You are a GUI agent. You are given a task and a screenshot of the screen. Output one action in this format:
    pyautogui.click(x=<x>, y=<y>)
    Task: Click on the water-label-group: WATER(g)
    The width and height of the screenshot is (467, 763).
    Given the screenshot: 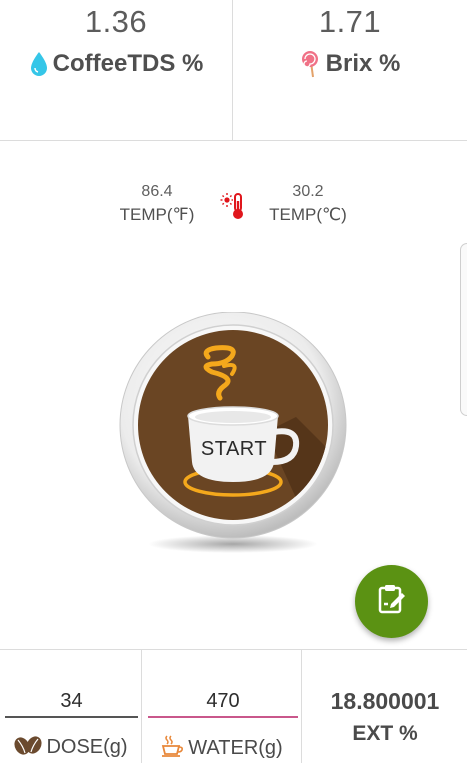 What is the action you would take?
    pyautogui.click(x=222, y=748)
    